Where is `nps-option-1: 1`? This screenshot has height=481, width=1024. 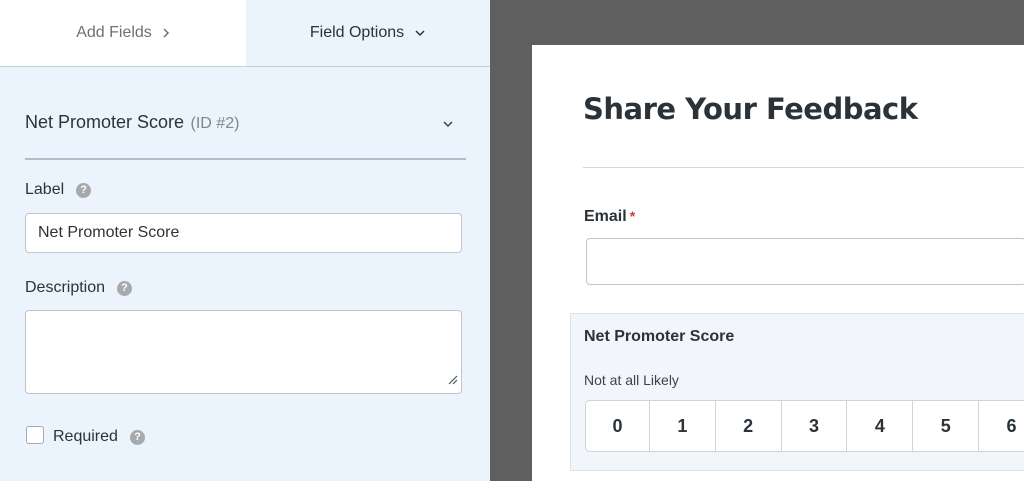 nps-option-1: 1 is located at coordinates (682, 426).